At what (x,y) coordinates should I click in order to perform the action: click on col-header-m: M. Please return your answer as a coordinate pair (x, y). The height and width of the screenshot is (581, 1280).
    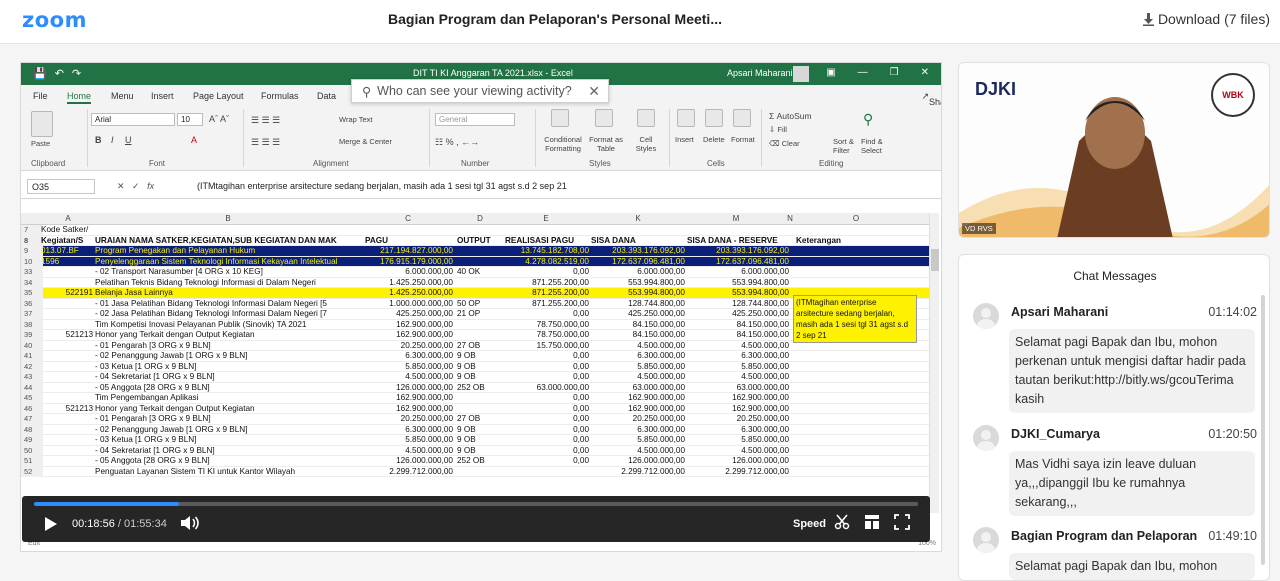
    Looking at the image, I should click on (736, 218).